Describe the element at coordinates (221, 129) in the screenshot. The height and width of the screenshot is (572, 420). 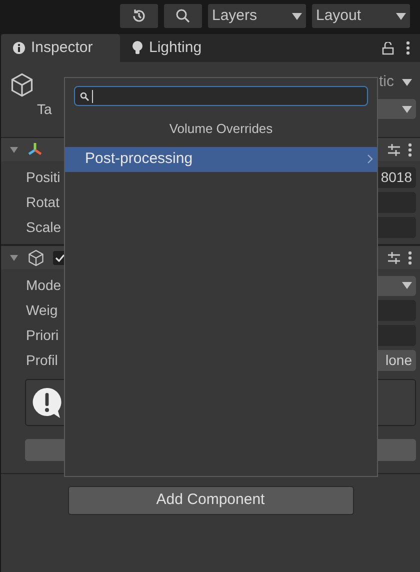
I see `menu-title: Volume Overrides` at that location.